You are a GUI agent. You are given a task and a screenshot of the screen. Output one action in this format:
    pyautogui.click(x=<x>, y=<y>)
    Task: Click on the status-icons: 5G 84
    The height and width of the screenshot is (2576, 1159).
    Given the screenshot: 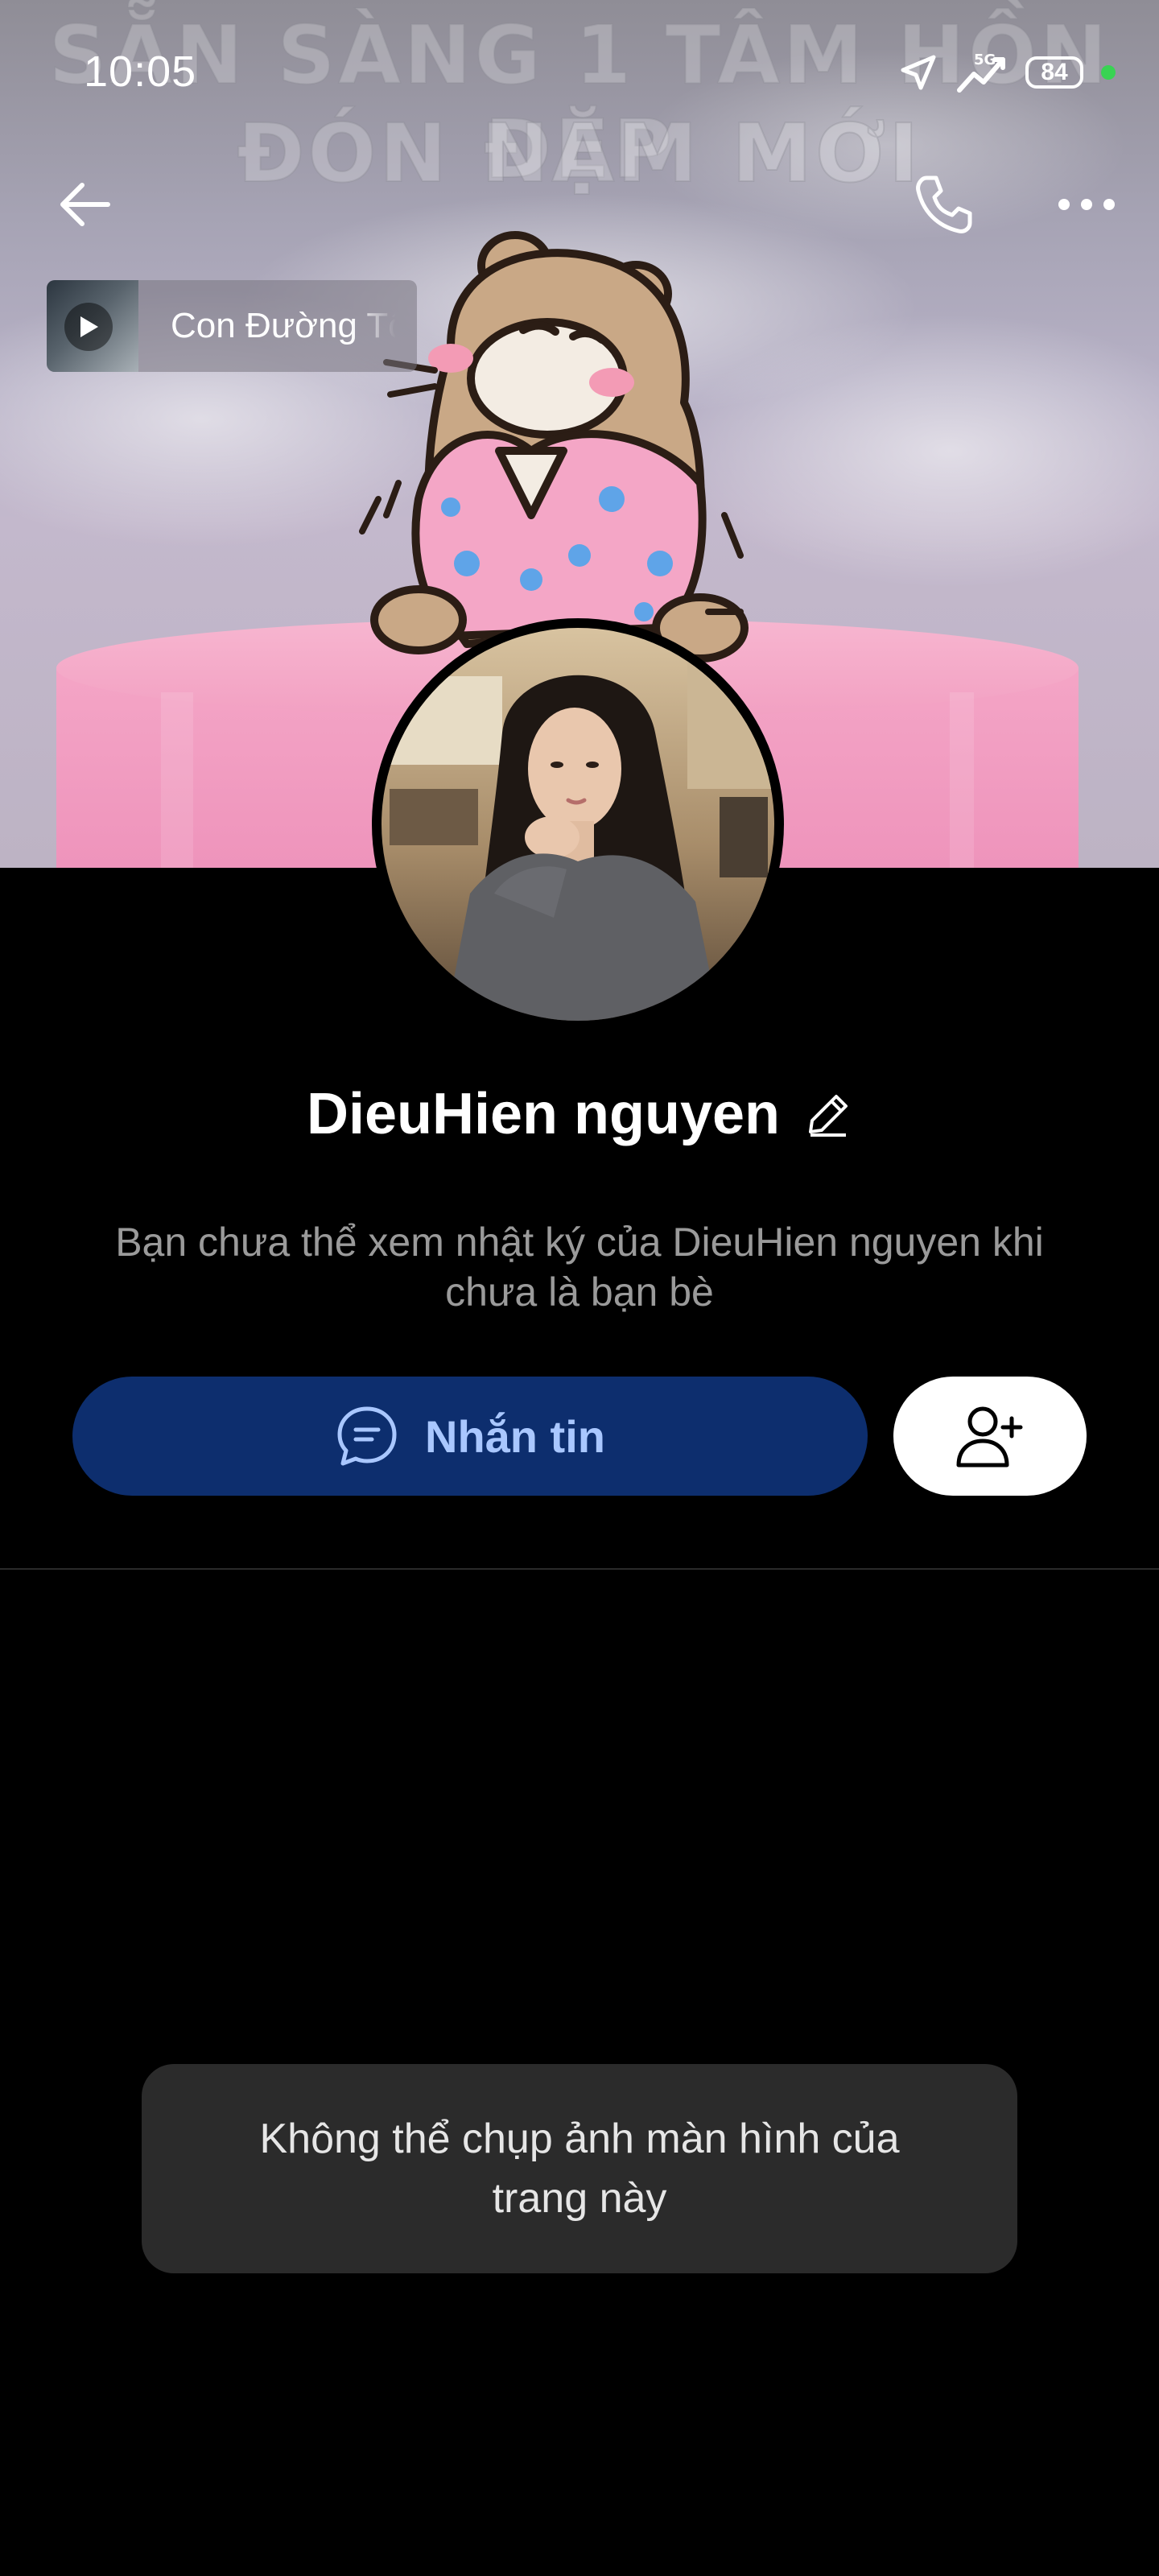 What is the action you would take?
    pyautogui.click(x=1007, y=72)
    